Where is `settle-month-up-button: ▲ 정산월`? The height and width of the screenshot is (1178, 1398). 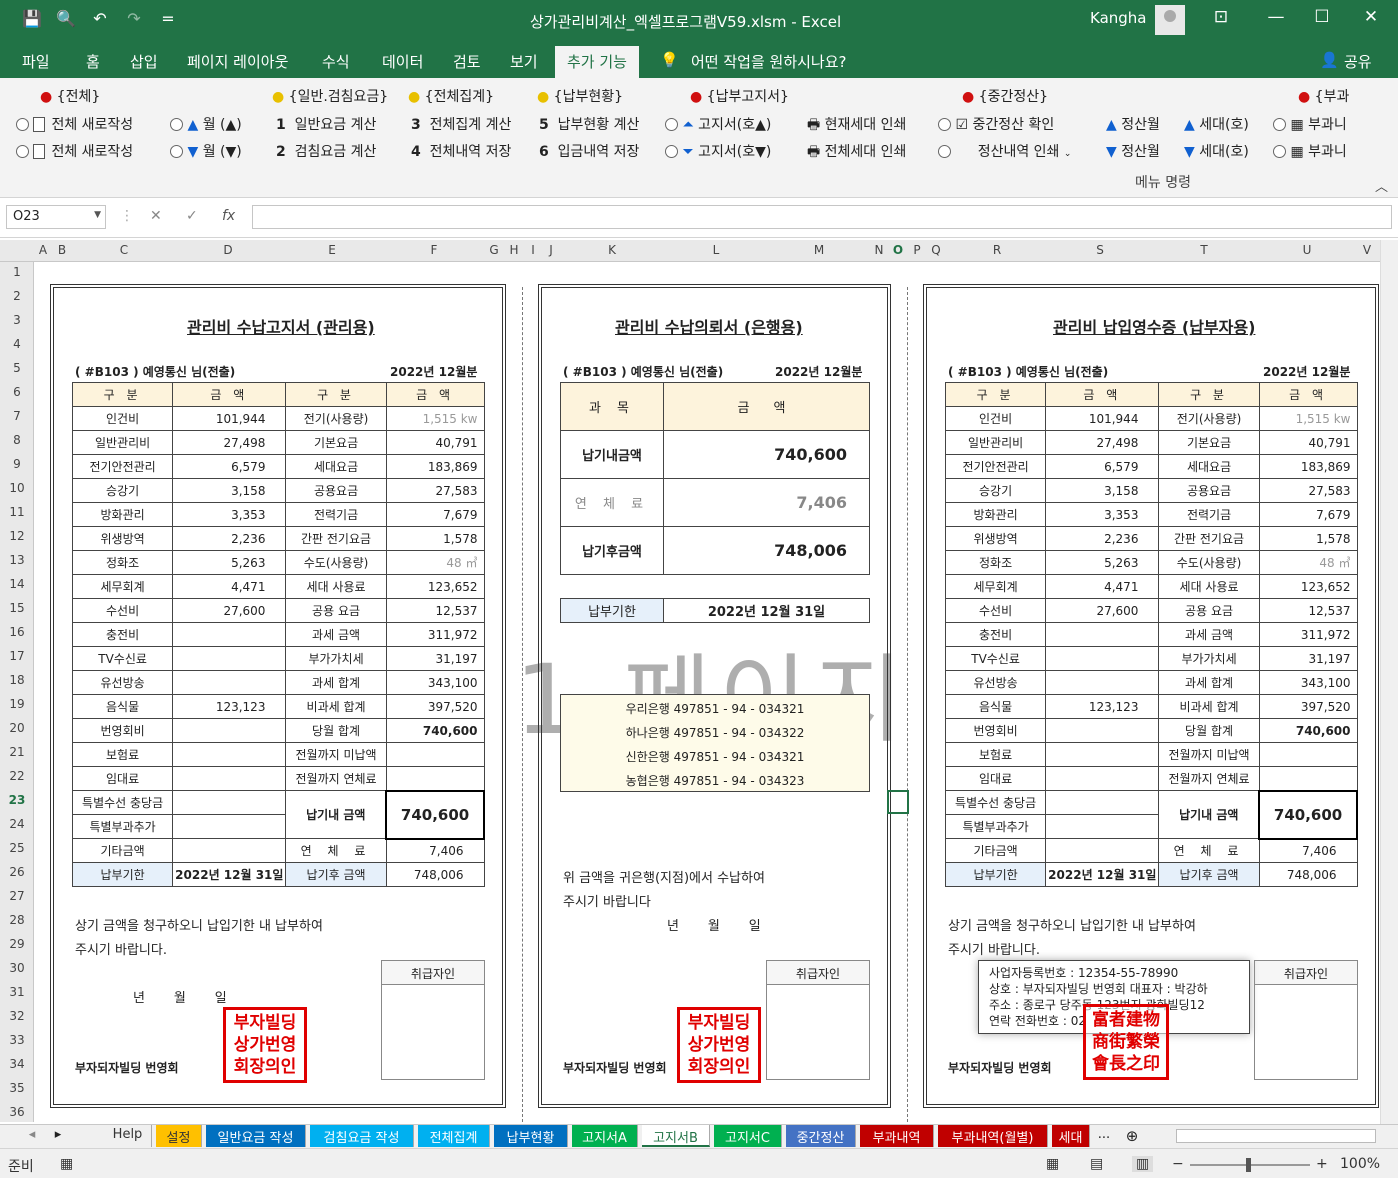 settle-month-up-button: ▲ 정산월 is located at coordinates (1133, 124).